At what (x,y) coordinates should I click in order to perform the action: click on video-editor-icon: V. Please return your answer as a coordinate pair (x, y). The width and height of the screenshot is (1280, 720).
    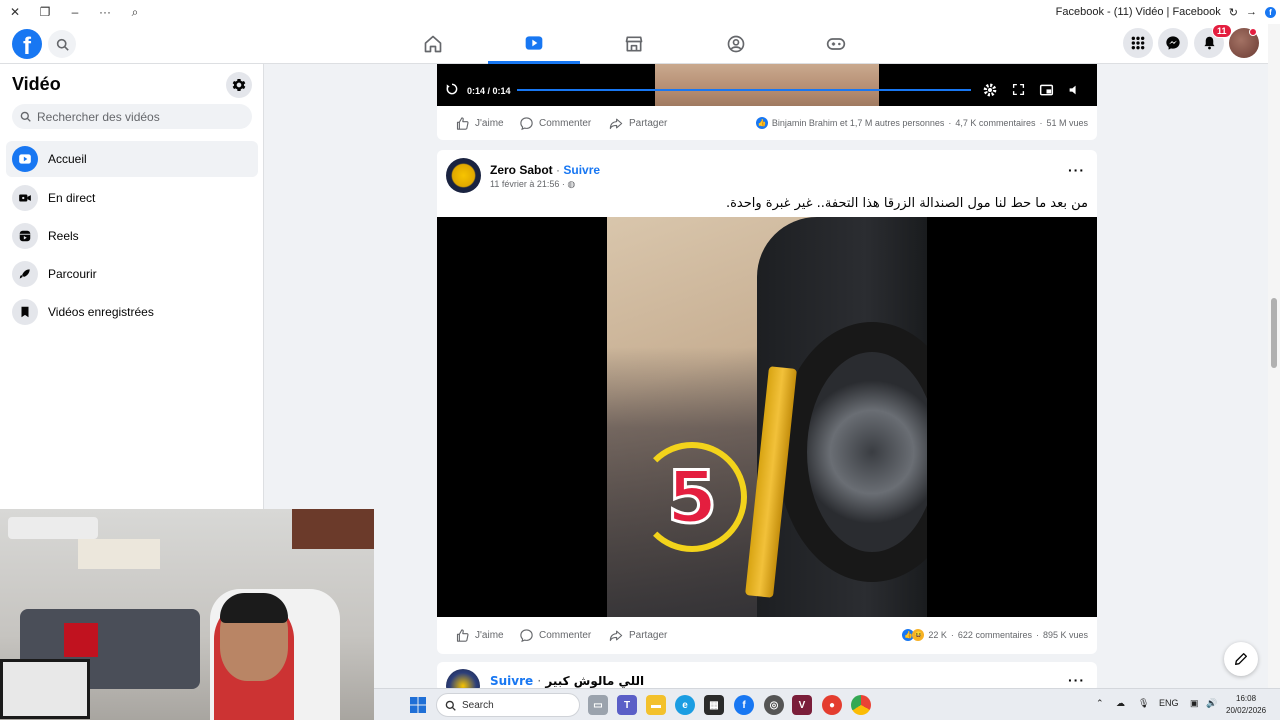
    Looking at the image, I should click on (802, 705).